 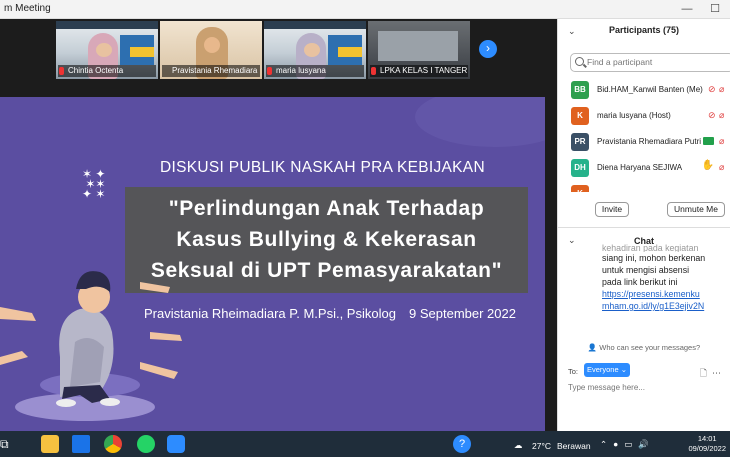 What do you see at coordinates (579, 61) in the screenshot?
I see `search-icon` at bounding box center [579, 61].